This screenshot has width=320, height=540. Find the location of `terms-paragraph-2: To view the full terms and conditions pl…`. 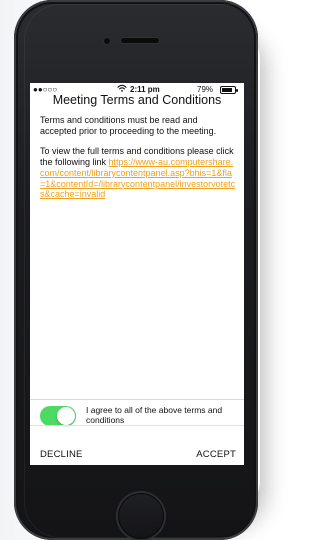

terms-paragraph-2: To view the full terms and conditions pl… is located at coordinates (138, 173).